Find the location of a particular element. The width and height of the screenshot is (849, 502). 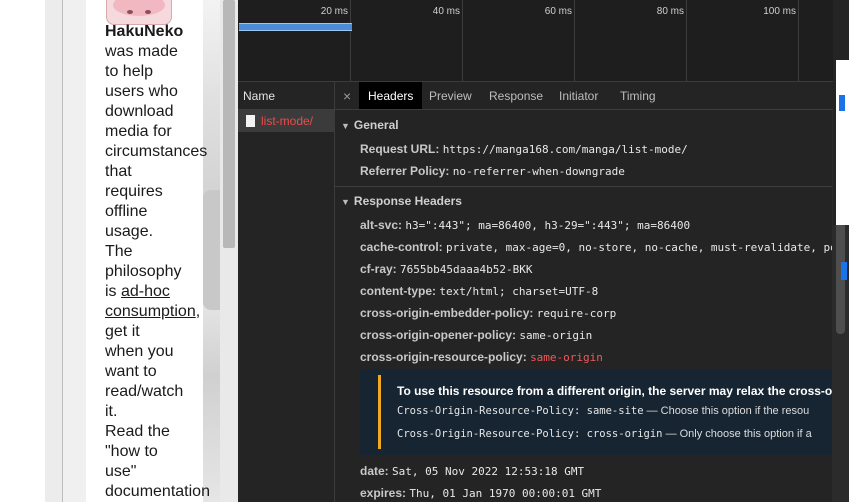

response-header-row: cf-ray: 7655bb45daaa4b52-BKK is located at coordinates (446, 269).